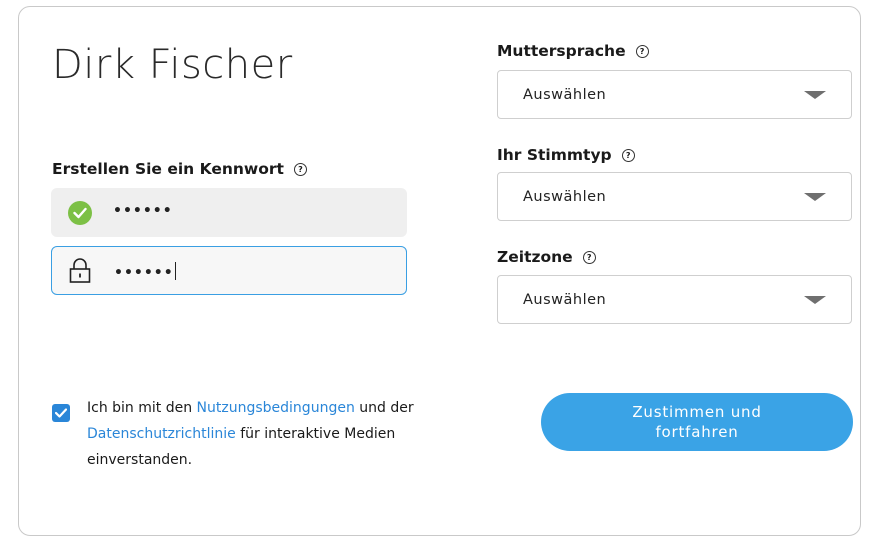  What do you see at coordinates (229, 212) in the screenshot?
I see `password-field: ••••••` at bounding box center [229, 212].